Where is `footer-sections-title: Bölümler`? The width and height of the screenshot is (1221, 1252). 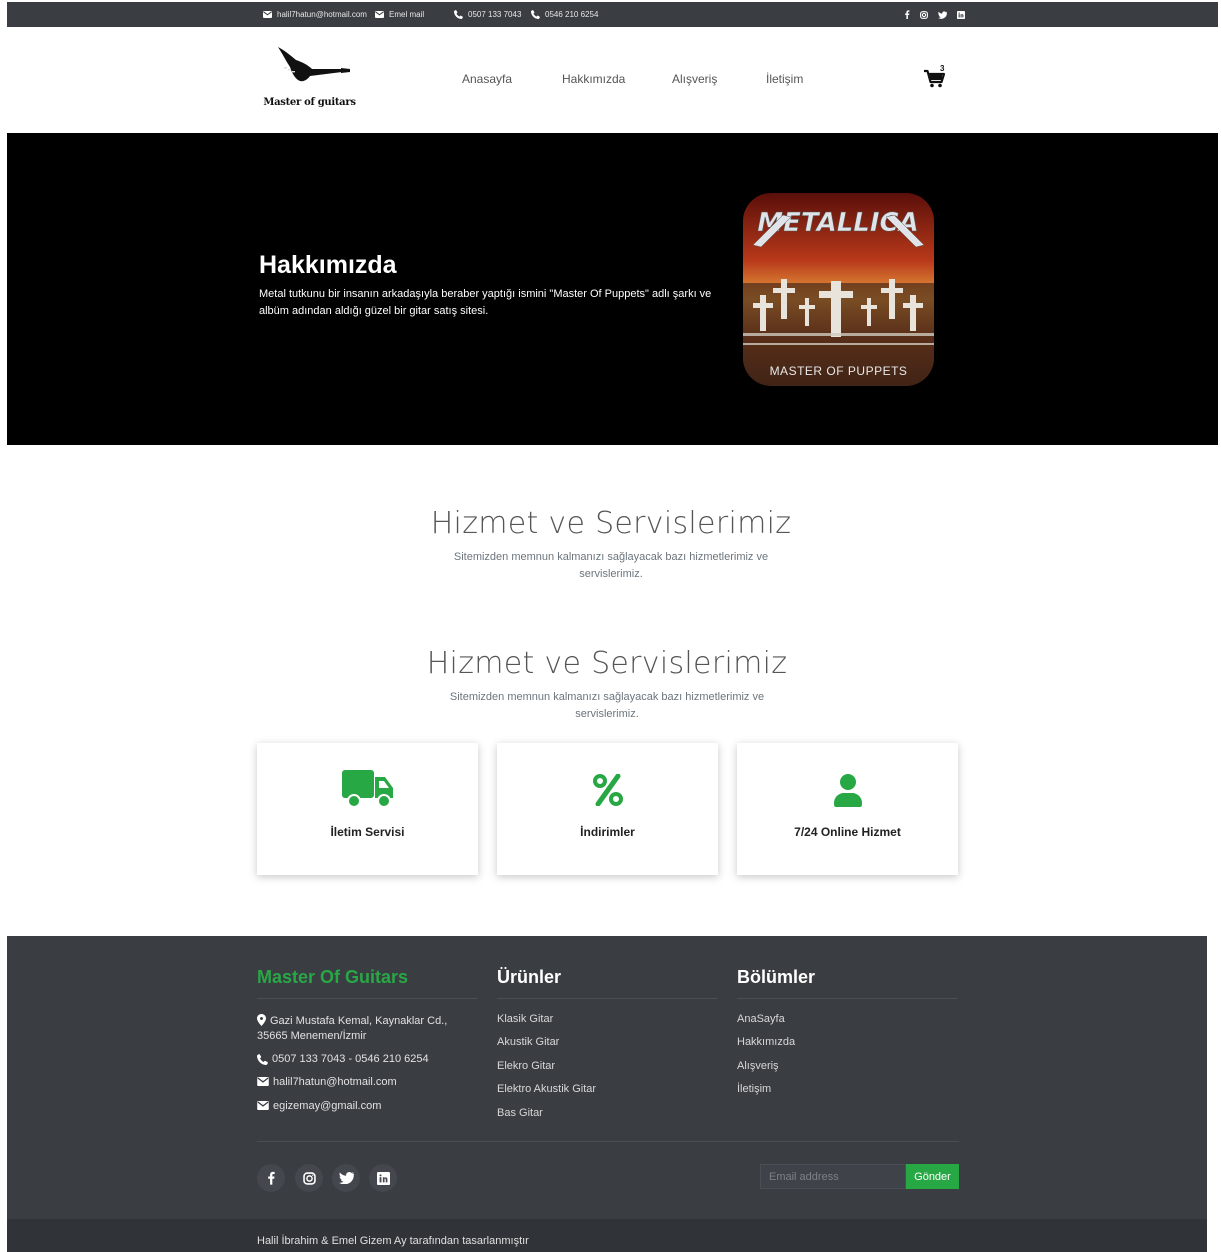
footer-sections-title: Bölümler is located at coordinates (776, 977).